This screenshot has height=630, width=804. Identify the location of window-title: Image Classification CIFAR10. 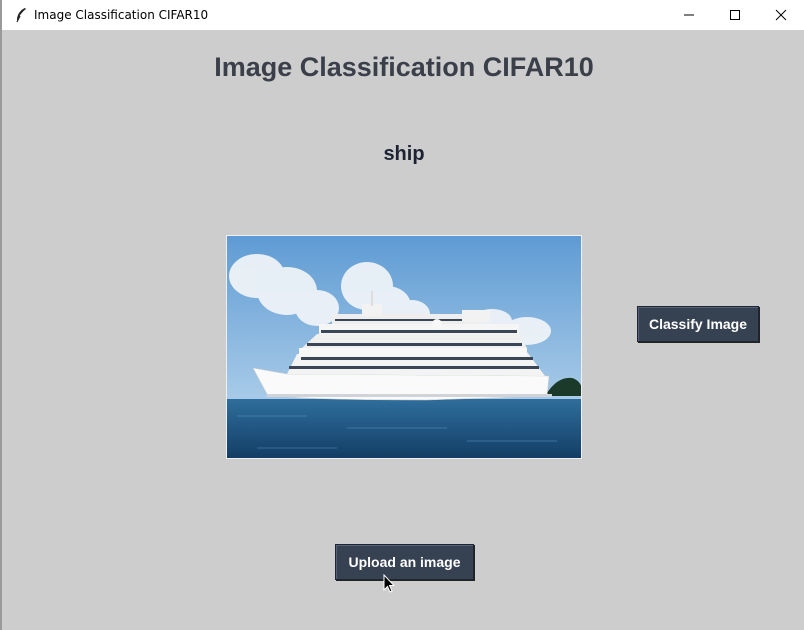
(121, 15).